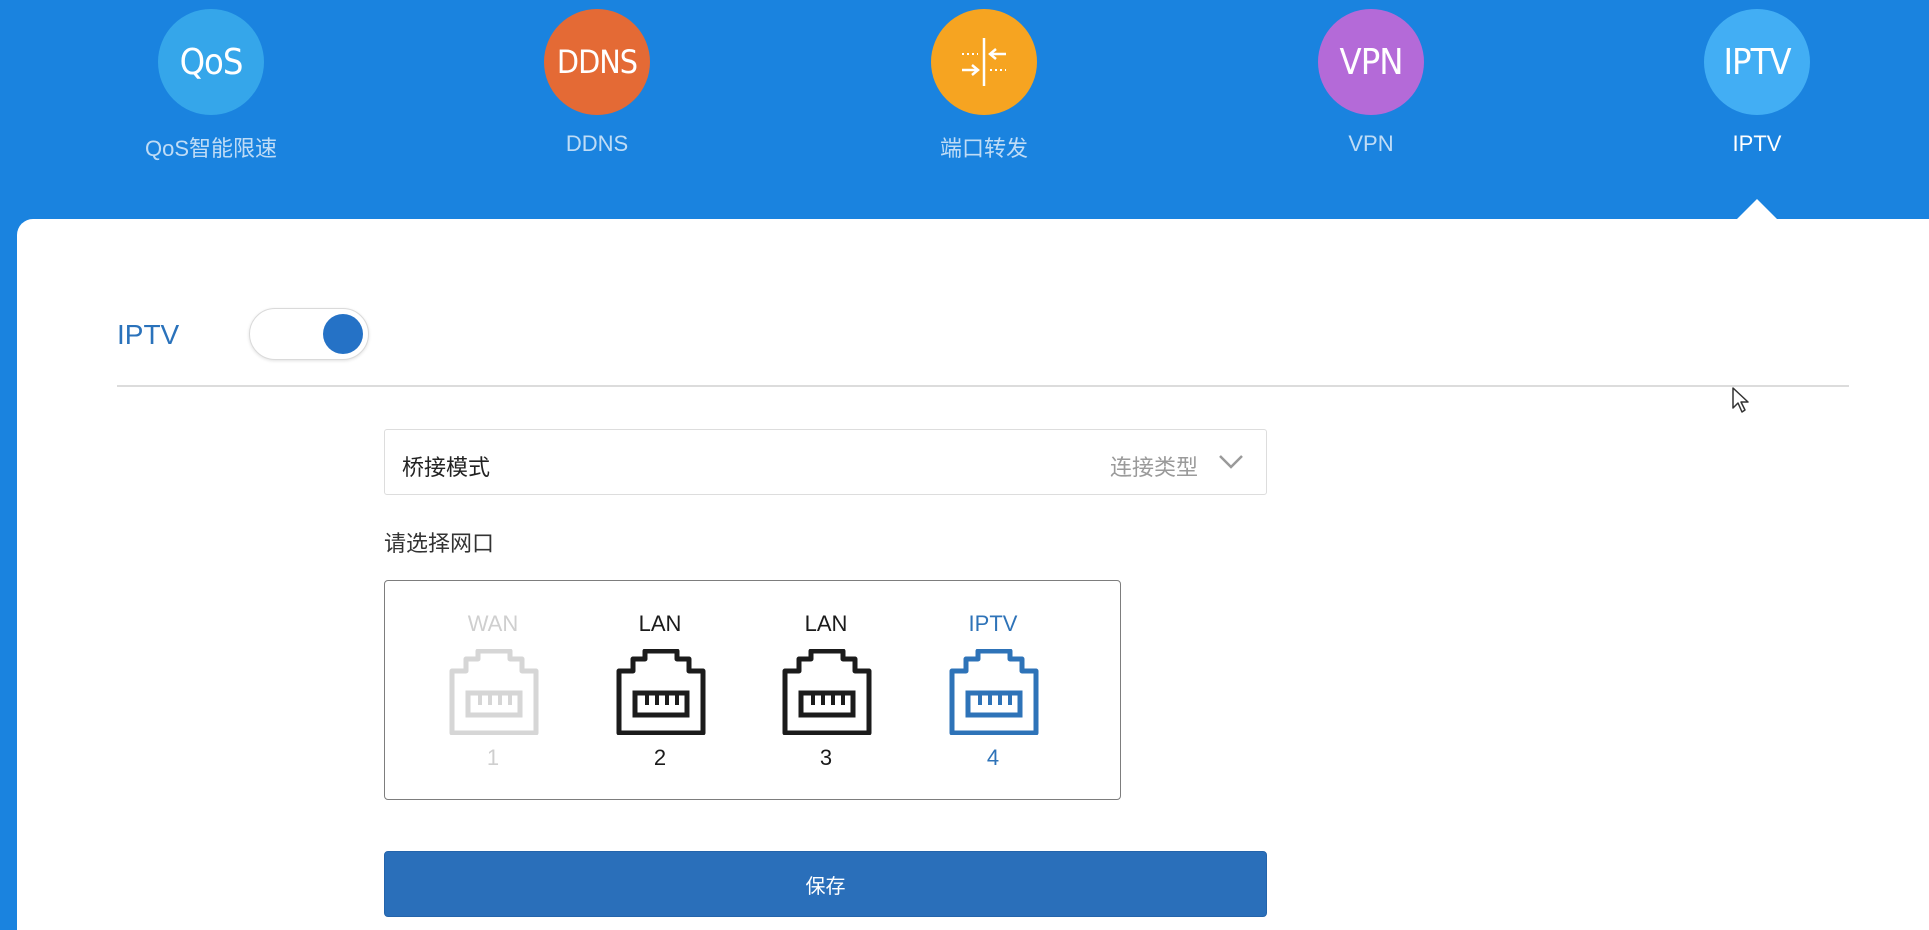  I want to click on nav-label-iptv: IPTV, so click(1757, 143).